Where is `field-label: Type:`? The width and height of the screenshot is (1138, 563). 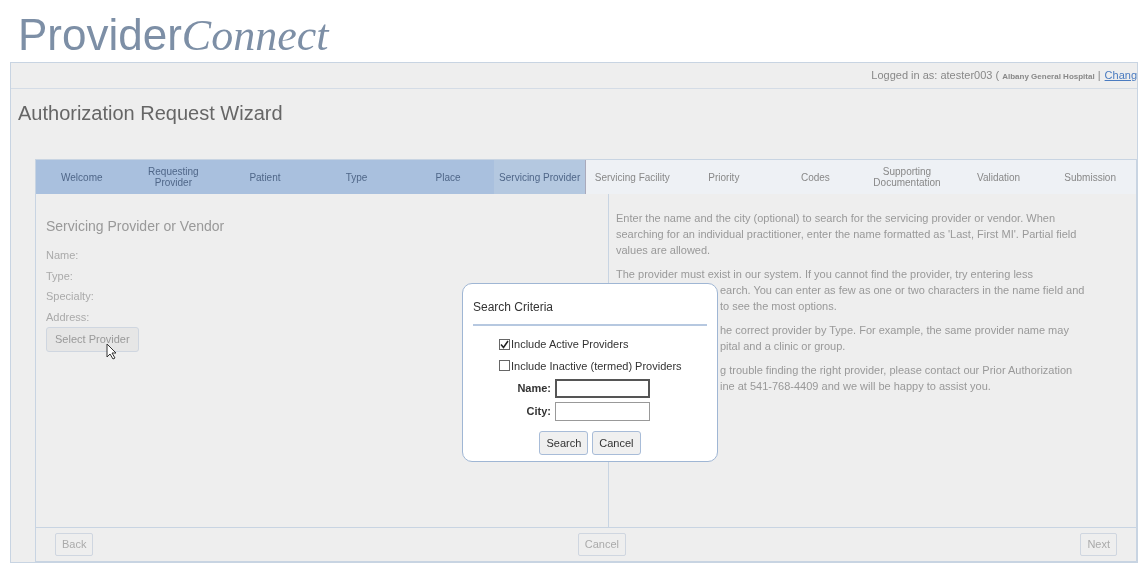
field-label: Type: is located at coordinates (60, 276).